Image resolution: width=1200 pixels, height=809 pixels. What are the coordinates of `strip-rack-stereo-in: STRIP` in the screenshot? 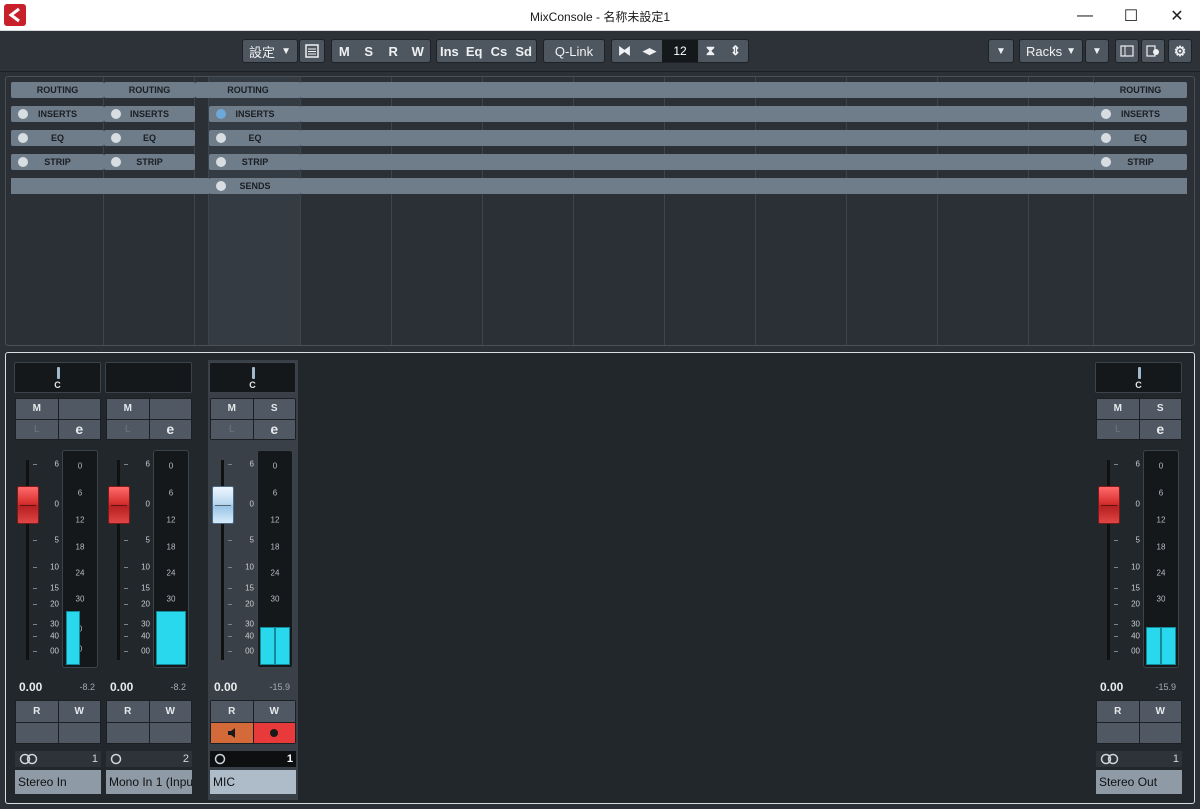 It's located at (57, 162).